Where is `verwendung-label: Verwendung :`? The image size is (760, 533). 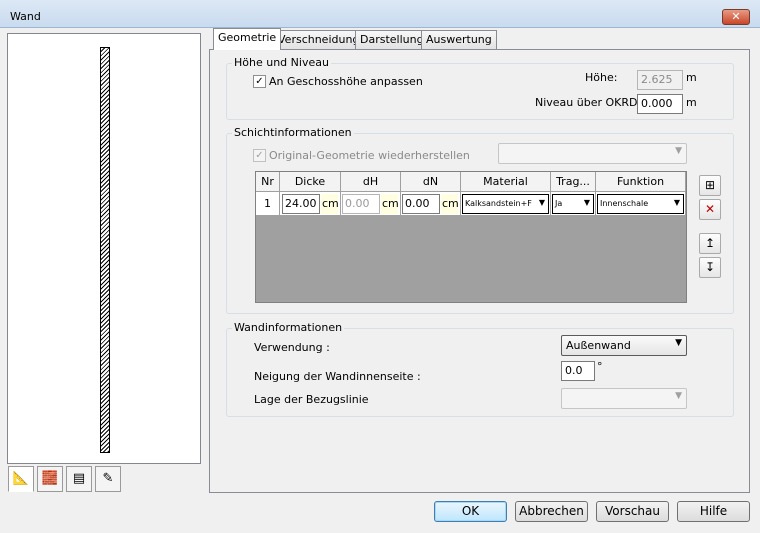 verwendung-label: Verwendung : is located at coordinates (292, 347).